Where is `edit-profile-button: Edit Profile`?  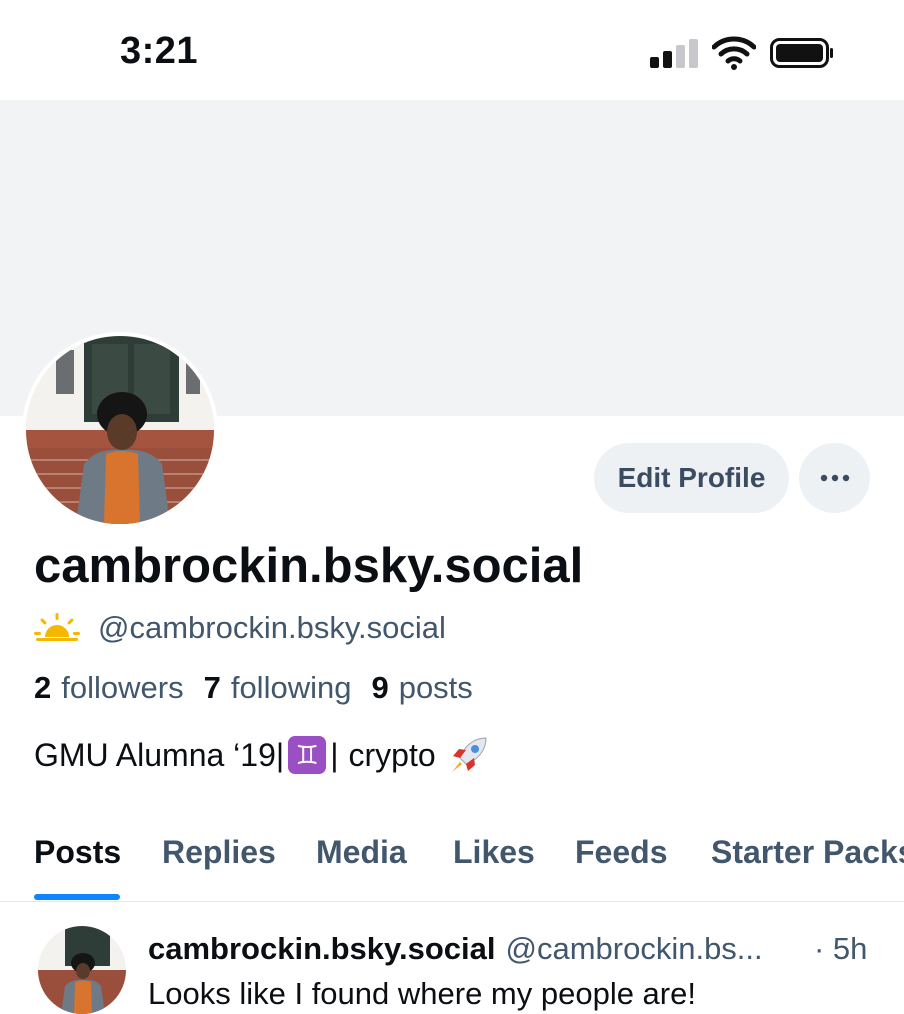 edit-profile-button: Edit Profile is located at coordinates (691, 478).